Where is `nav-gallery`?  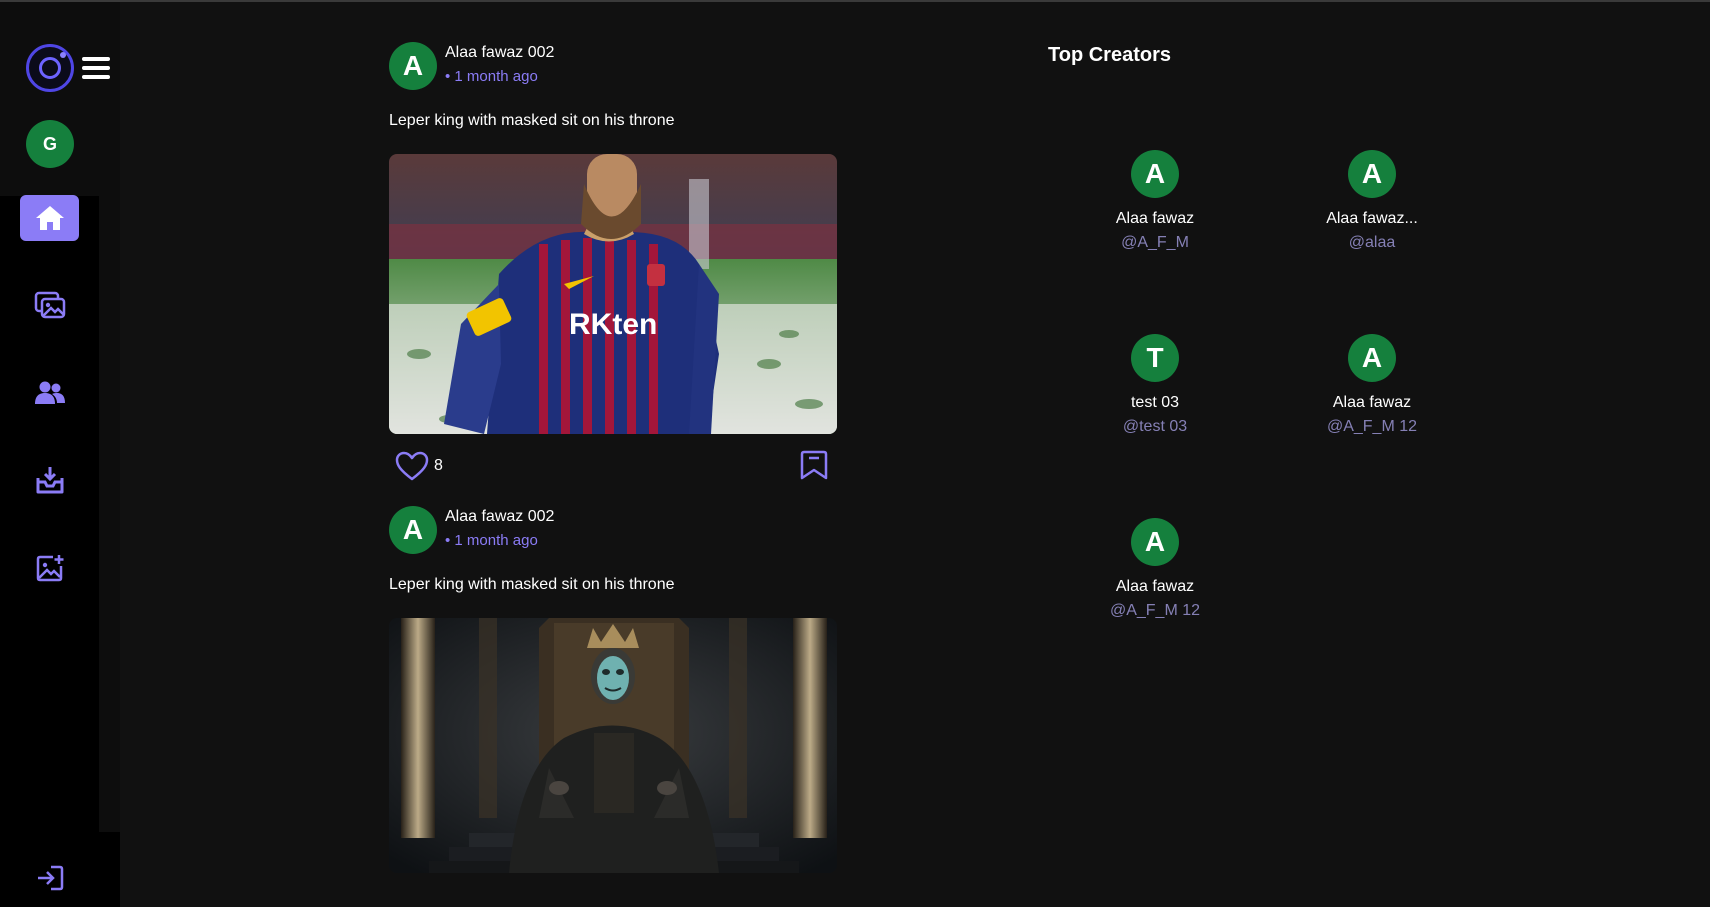 nav-gallery is located at coordinates (49, 305).